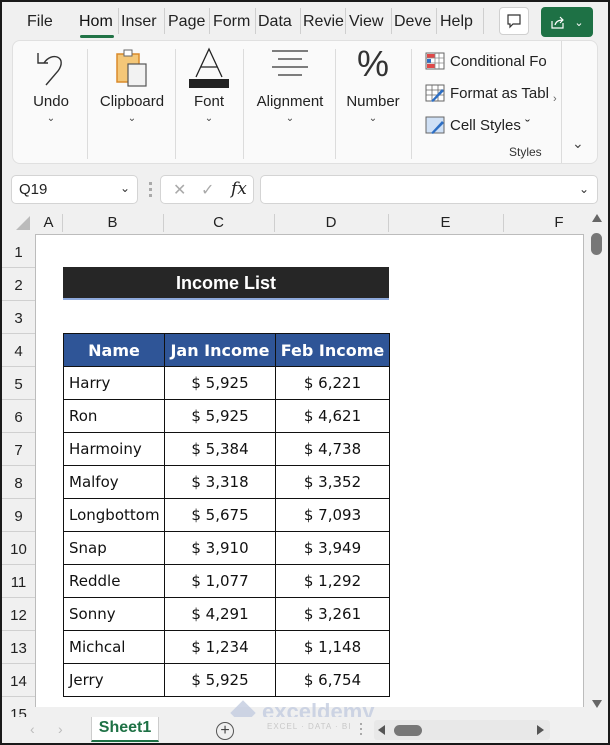  I want to click on next-sheet-icon: ›, so click(60, 729).